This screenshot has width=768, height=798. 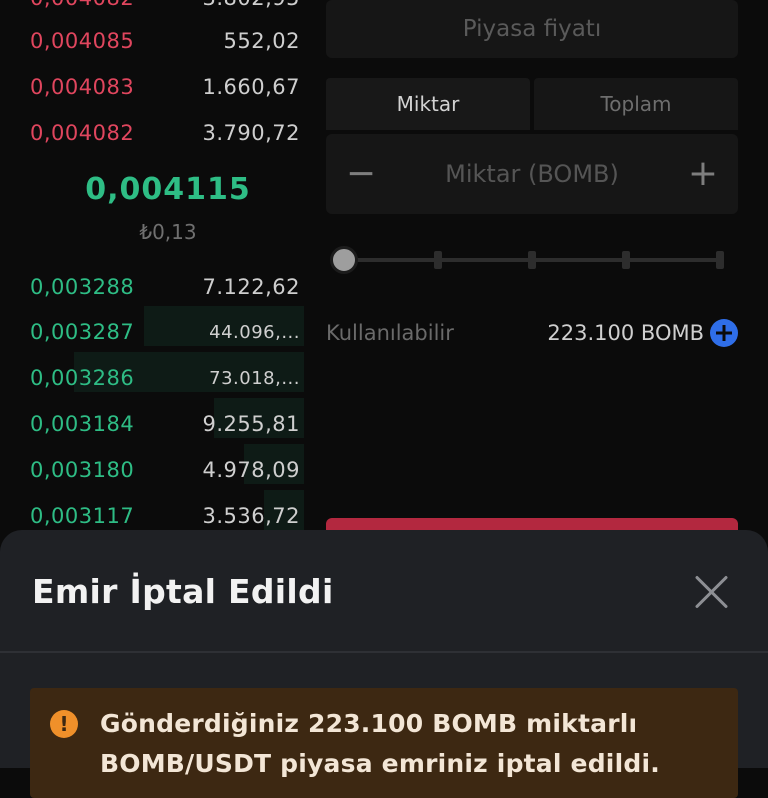 What do you see at coordinates (251, 424) in the screenshot?
I see `bid-quantity: 9.255,81` at bounding box center [251, 424].